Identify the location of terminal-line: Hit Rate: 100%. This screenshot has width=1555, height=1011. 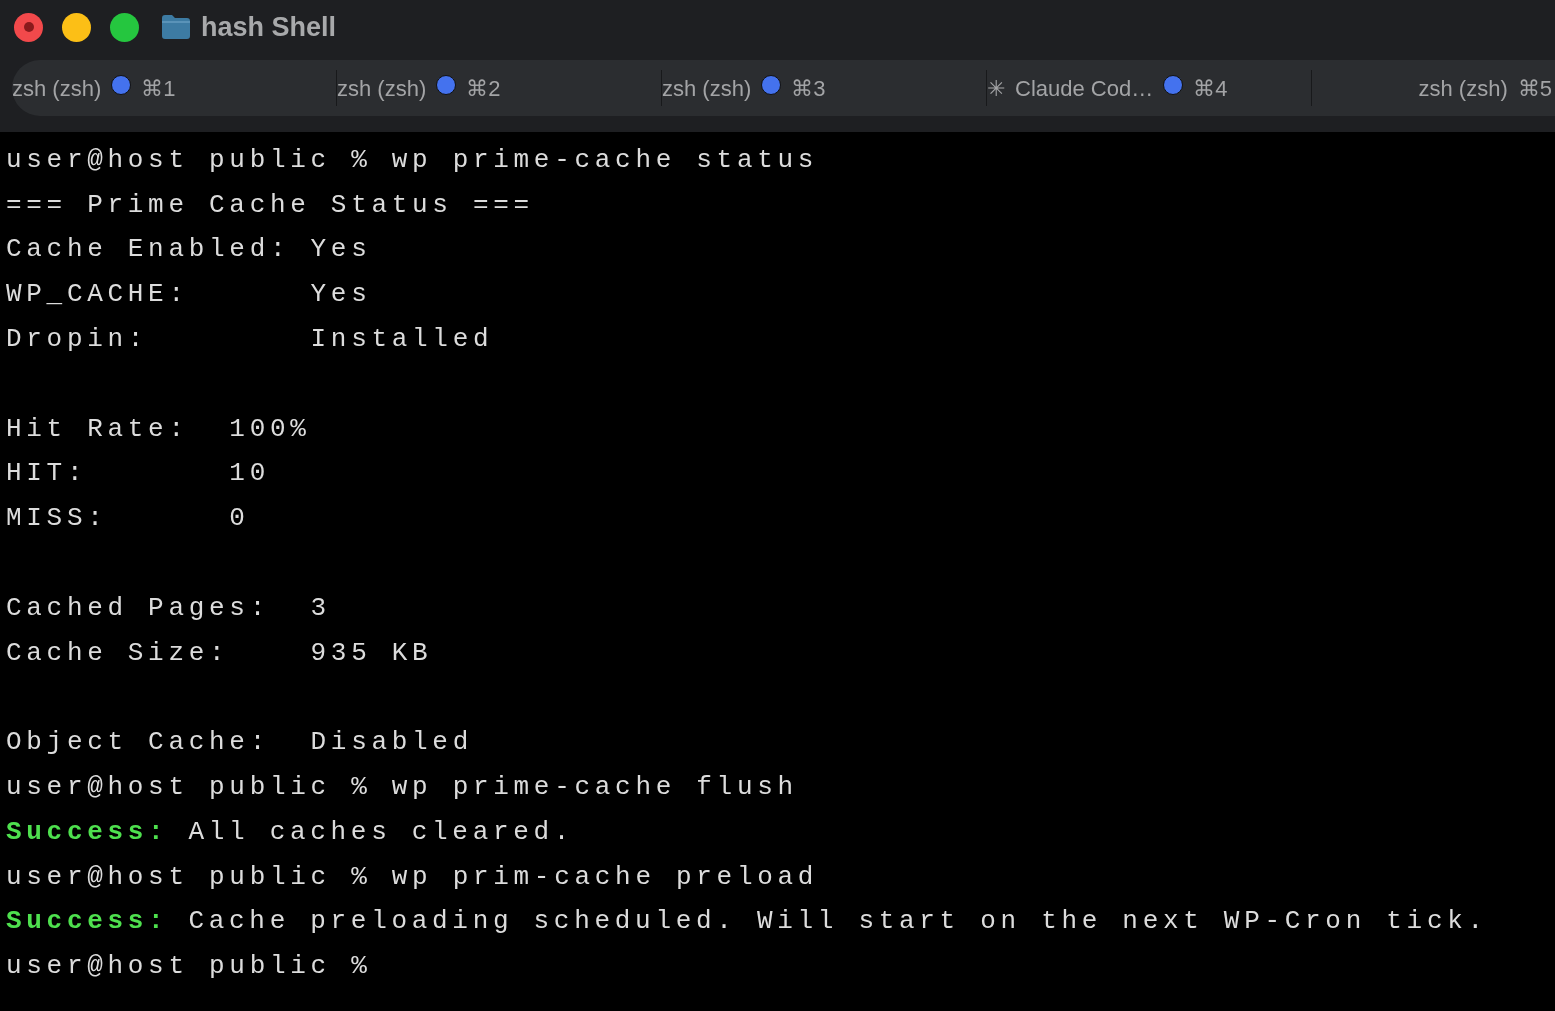
(158, 429).